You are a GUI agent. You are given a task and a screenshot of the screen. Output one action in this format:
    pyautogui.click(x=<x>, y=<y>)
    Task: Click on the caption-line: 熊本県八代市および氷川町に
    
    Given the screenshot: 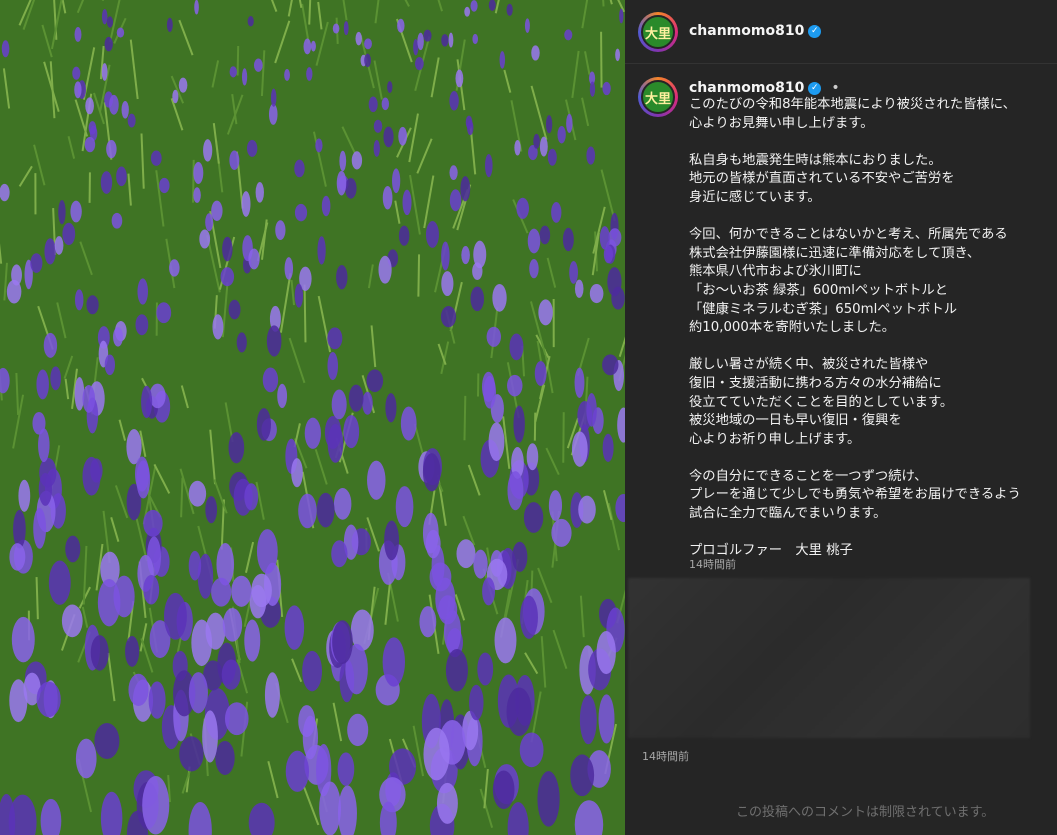 What is the action you would take?
    pyautogui.click(x=775, y=272)
    